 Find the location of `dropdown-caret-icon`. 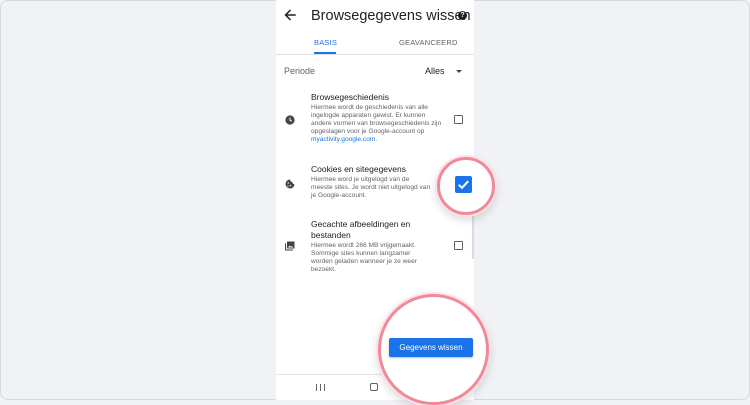

dropdown-caret-icon is located at coordinates (459, 71).